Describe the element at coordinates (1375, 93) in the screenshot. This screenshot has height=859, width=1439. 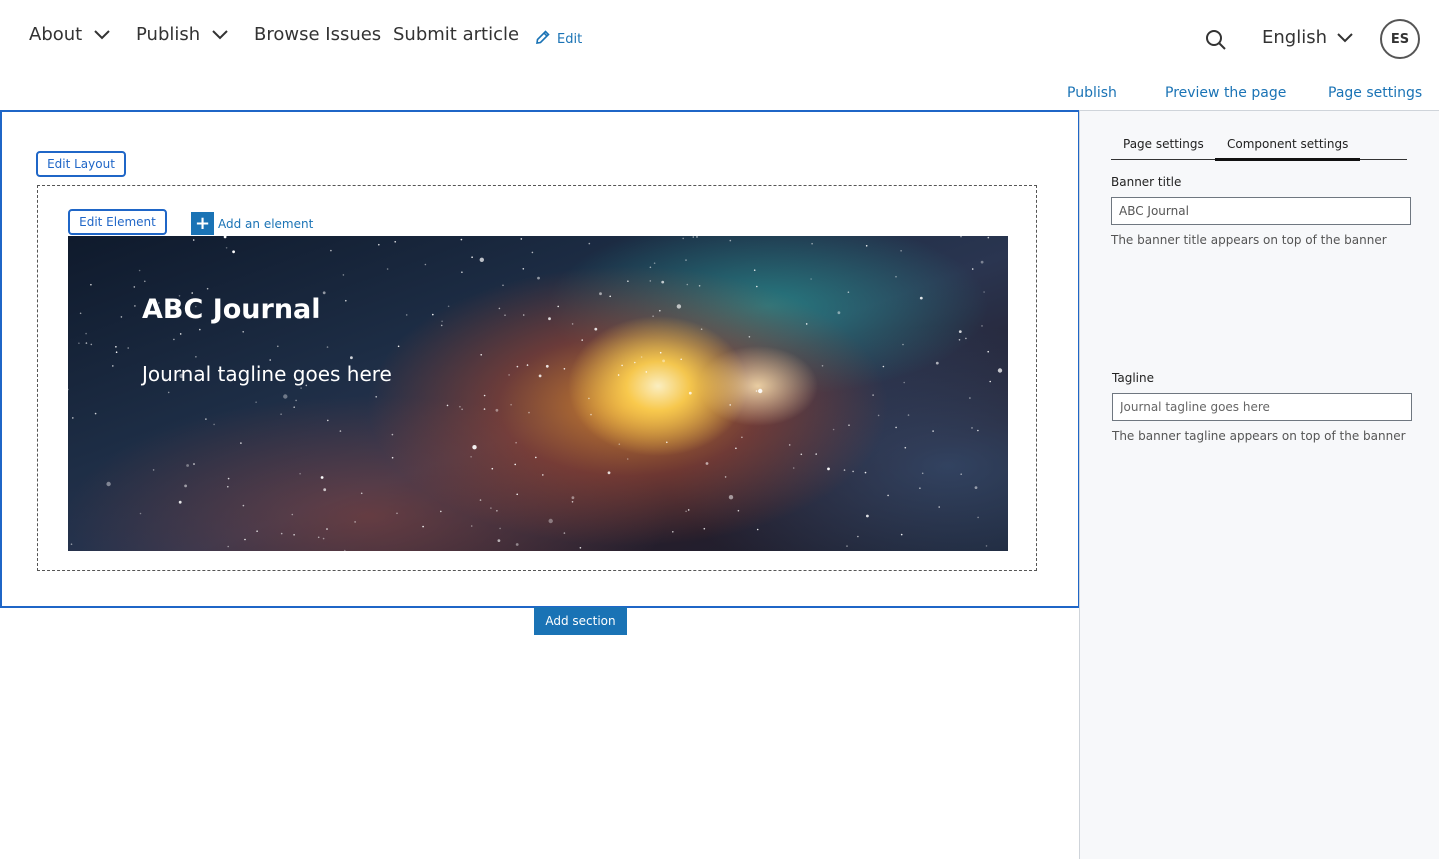
I see `page-settings-link: Page settings` at that location.